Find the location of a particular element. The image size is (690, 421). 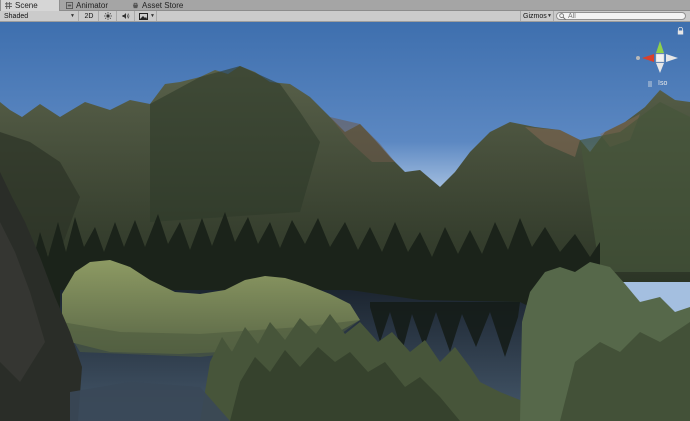

scene-lighting-toggle is located at coordinates (108, 16).